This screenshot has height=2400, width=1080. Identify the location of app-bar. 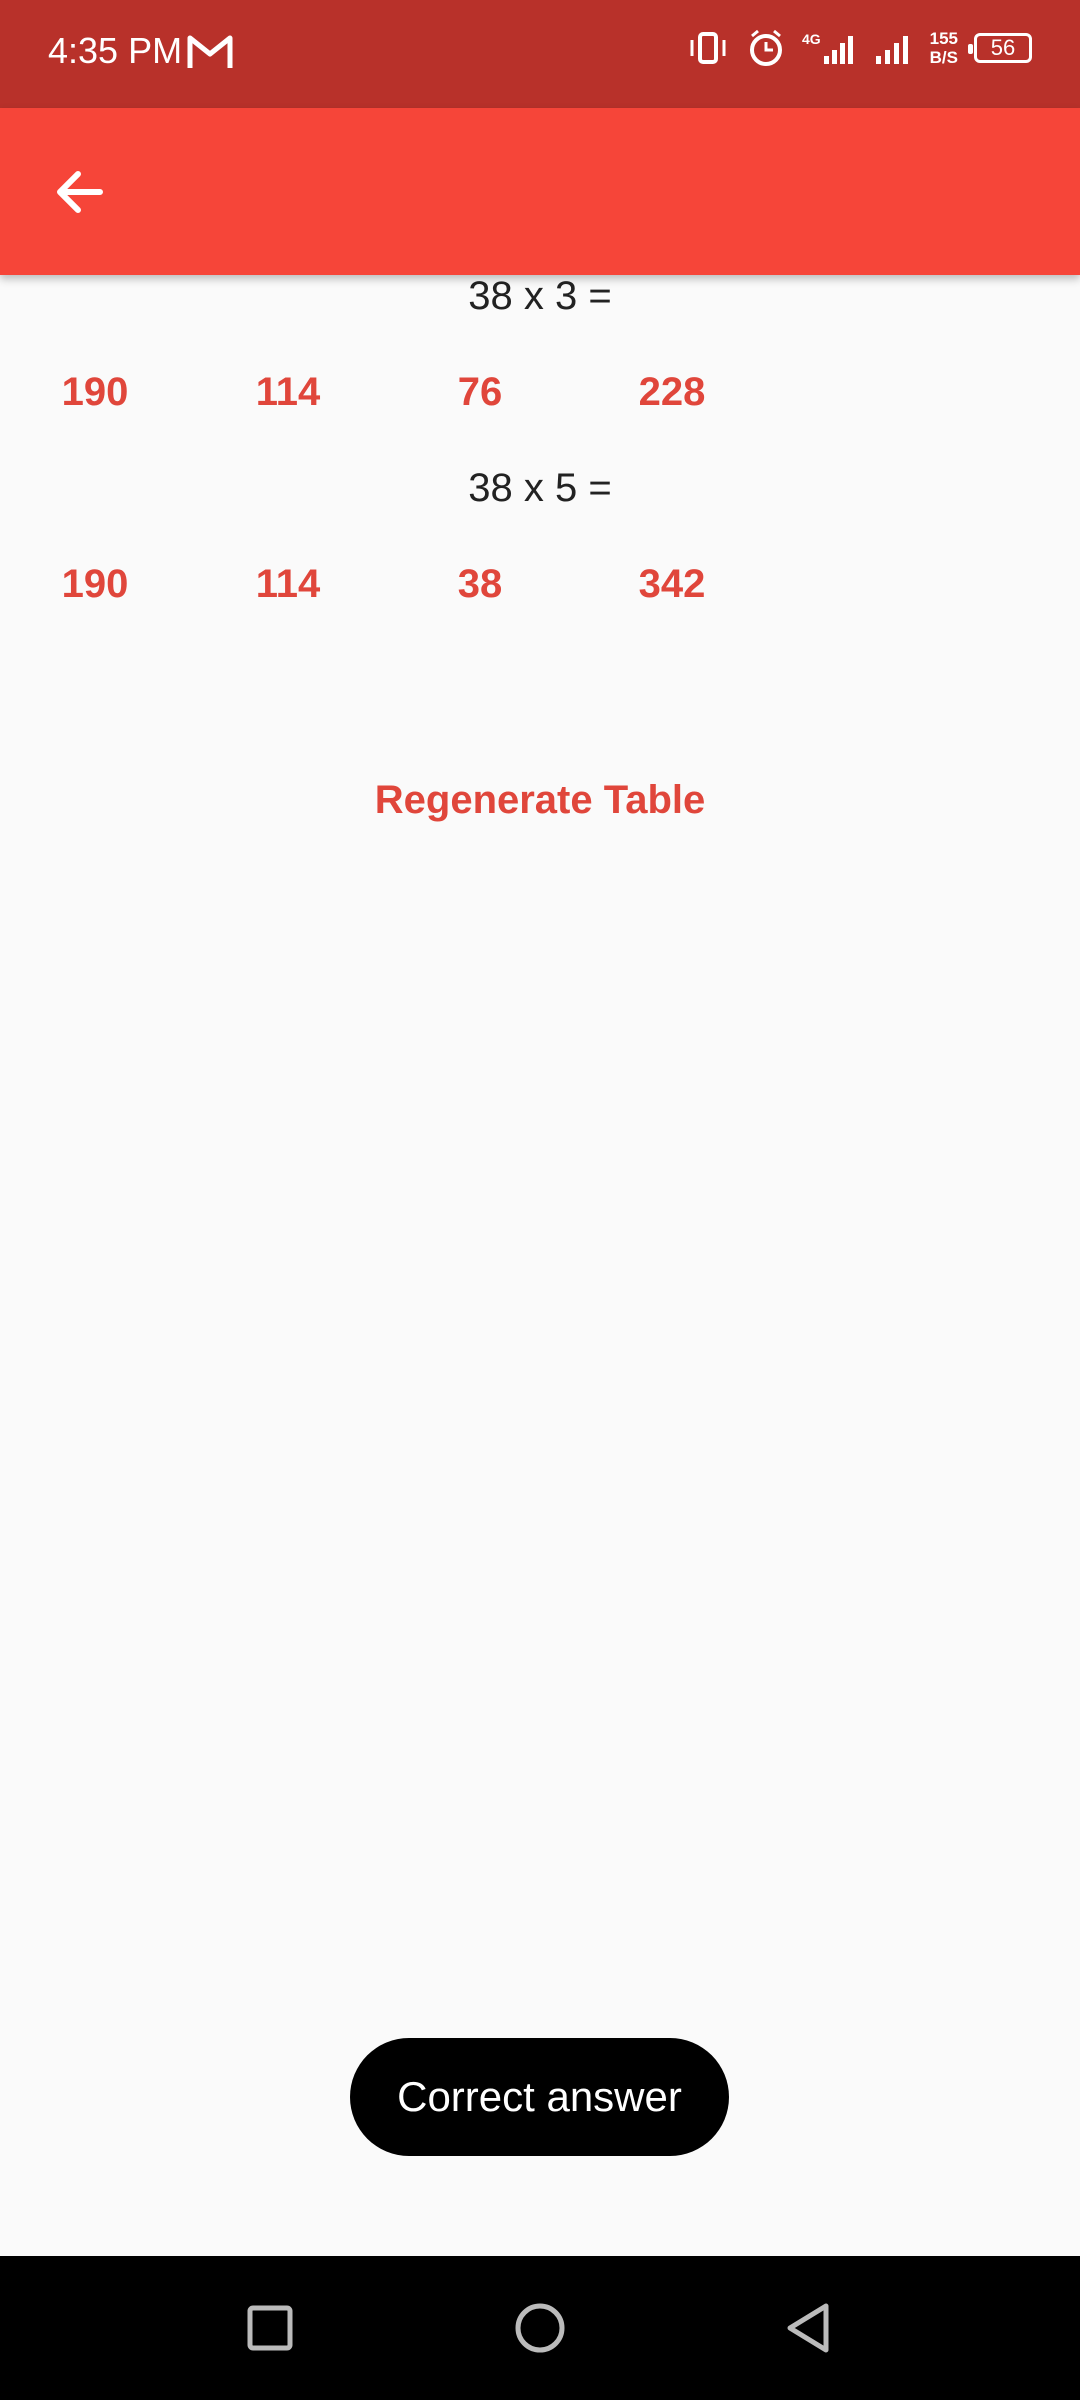
(540, 191).